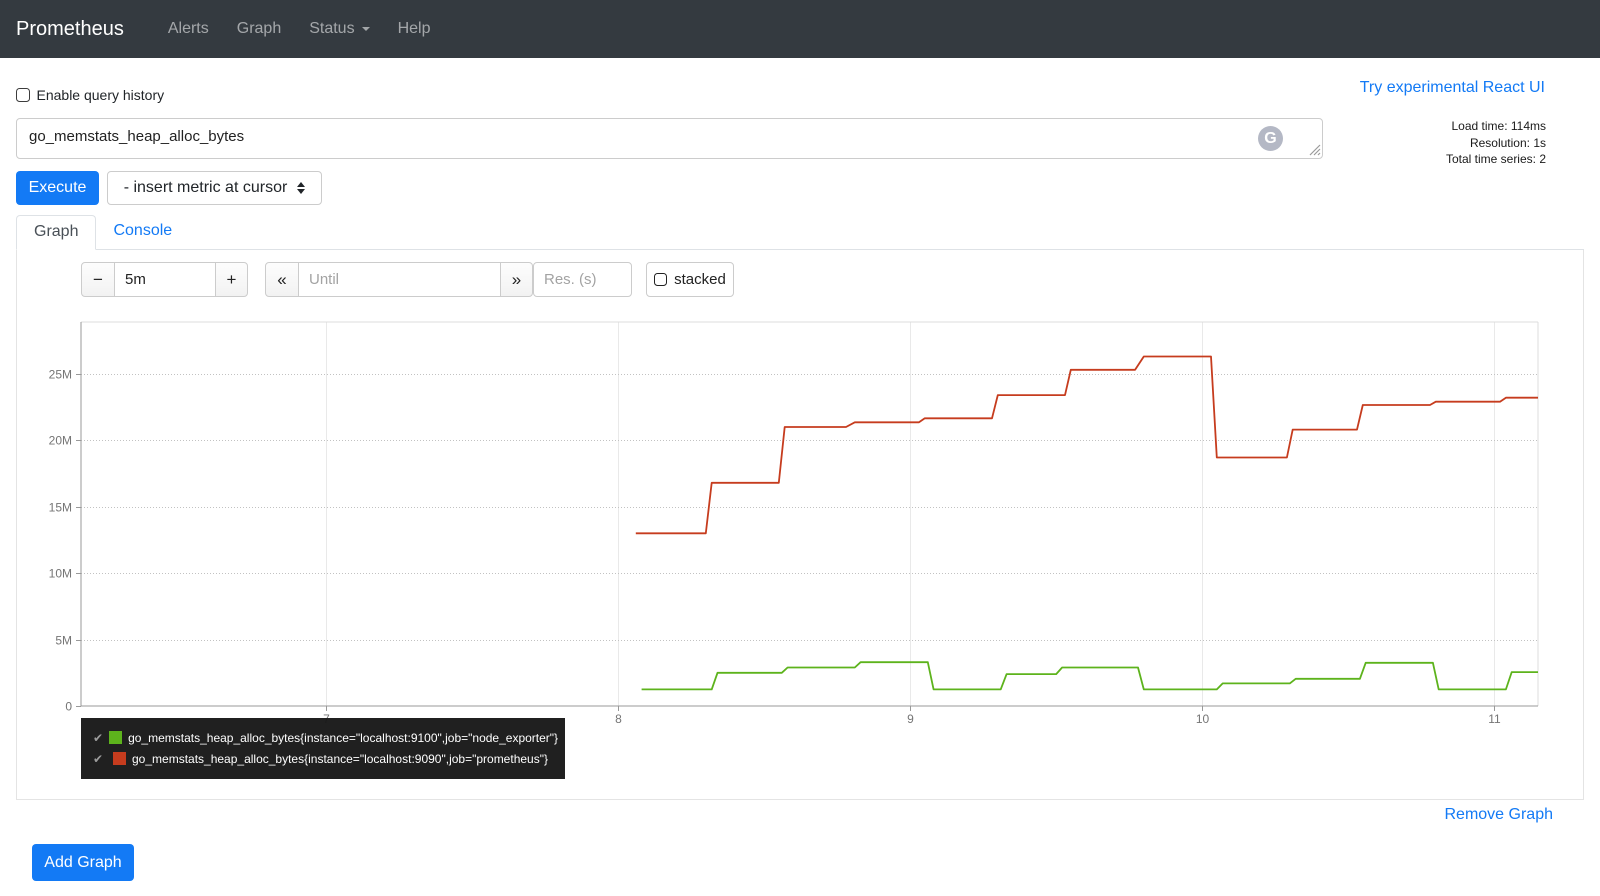 The image size is (1600, 896). What do you see at coordinates (60, 441) in the screenshot?
I see `svg-text: 20M` at bounding box center [60, 441].